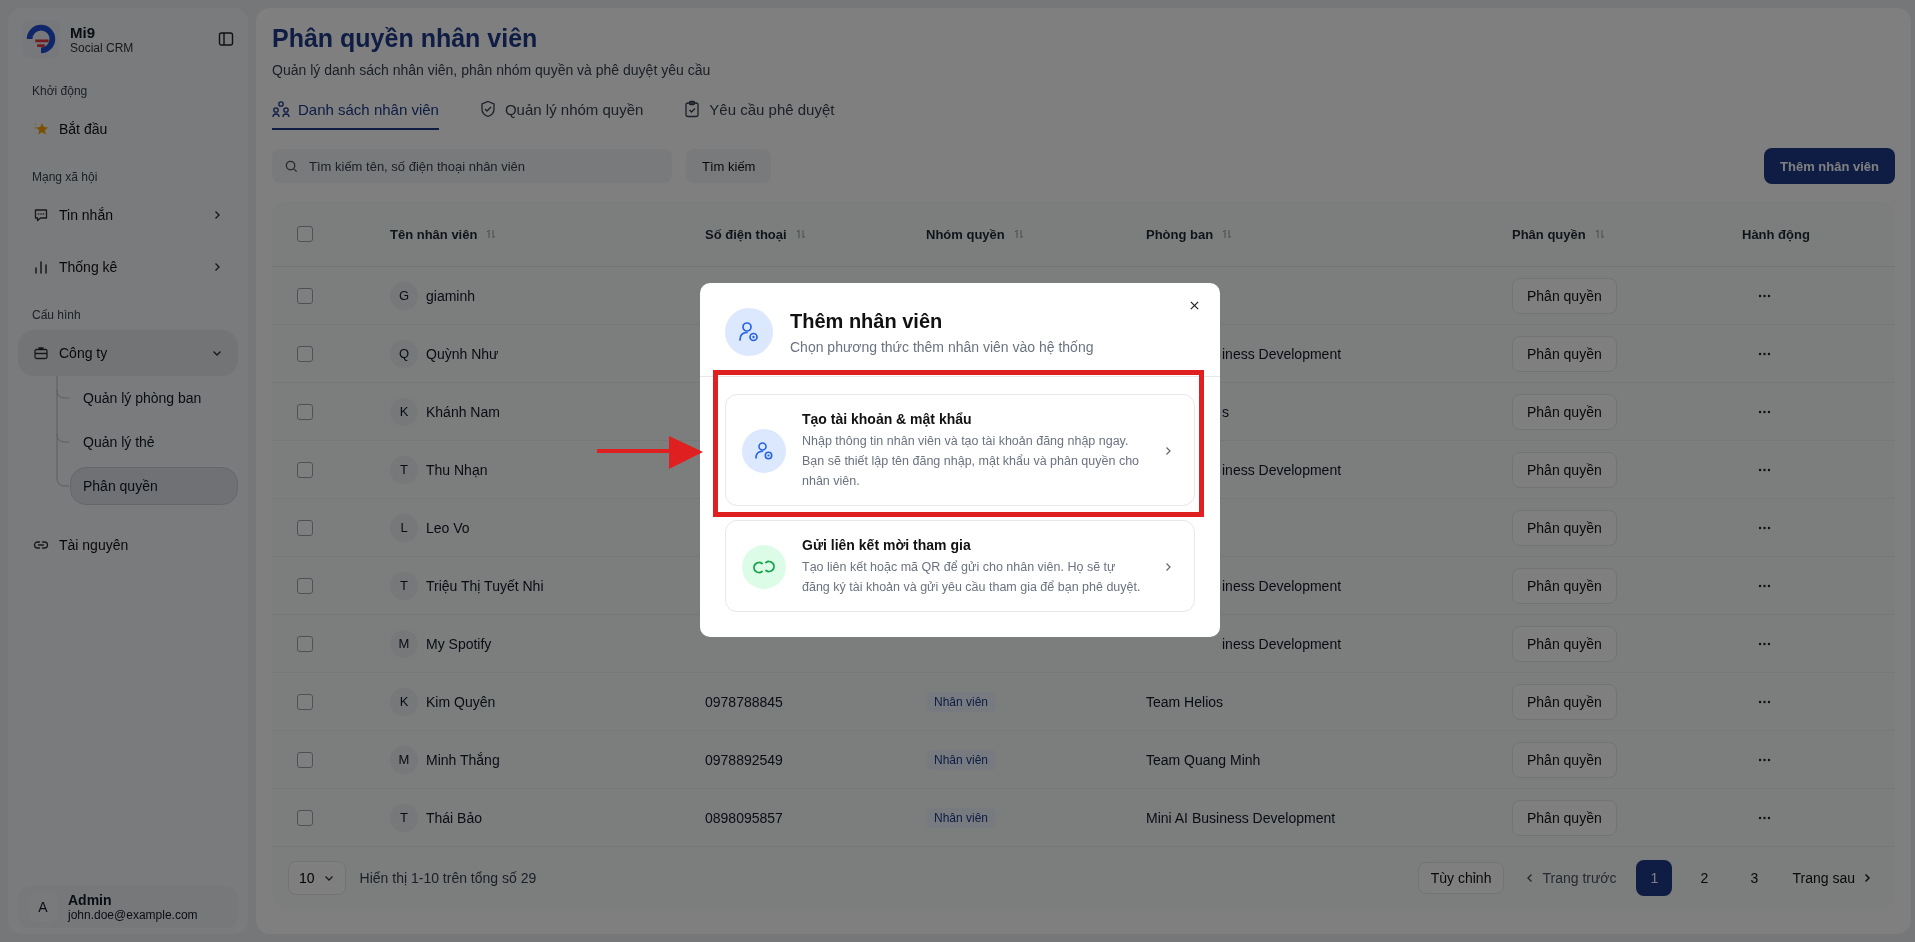 This screenshot has width=1915, height=942. What do you see at coordinates (41, 353) in the screenshot?
I see `briefcase-icon` at bounding box center [41, 353].